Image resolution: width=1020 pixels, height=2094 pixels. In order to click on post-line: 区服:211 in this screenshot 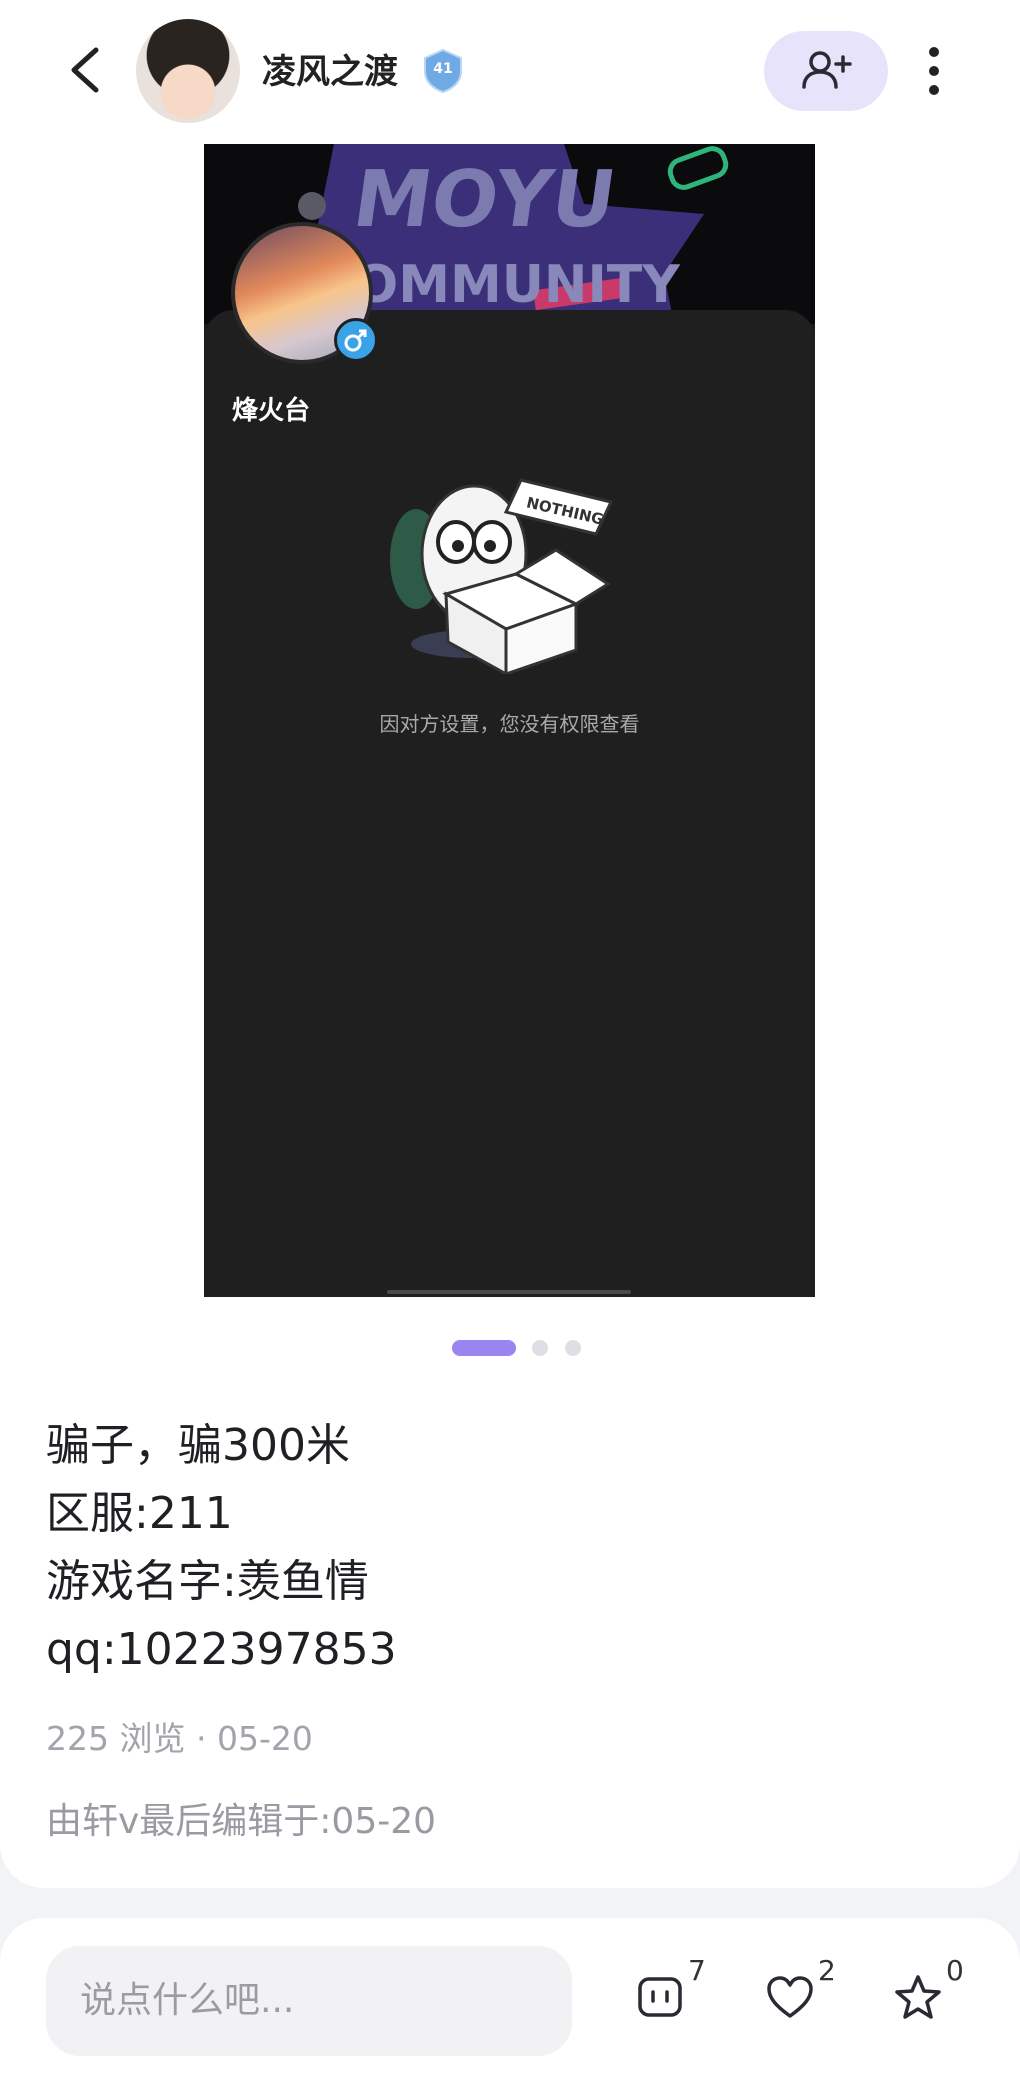, I will do `click(139, 1513)`.